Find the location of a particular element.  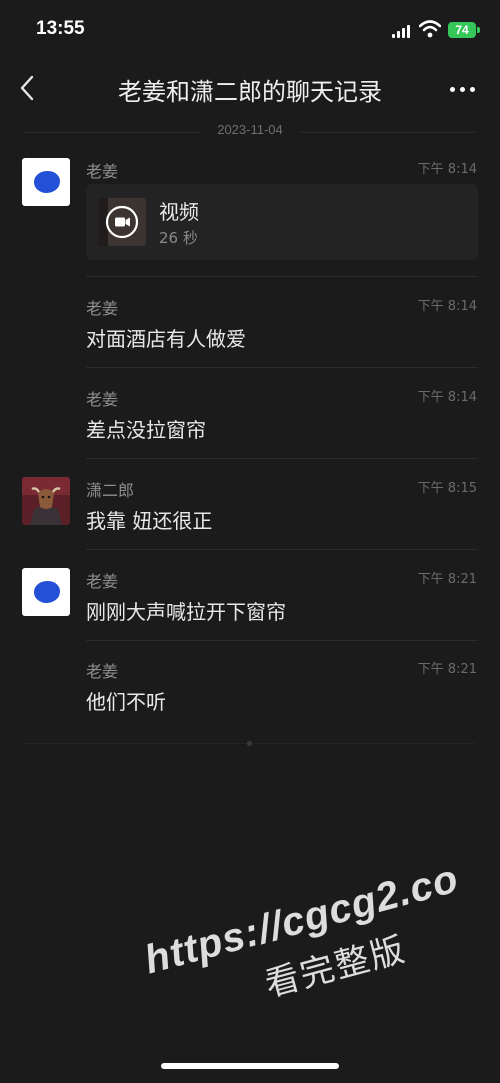

chat-history-title: 老姜和潇二郎的聊天记录 is located at coordinates (250, 92).